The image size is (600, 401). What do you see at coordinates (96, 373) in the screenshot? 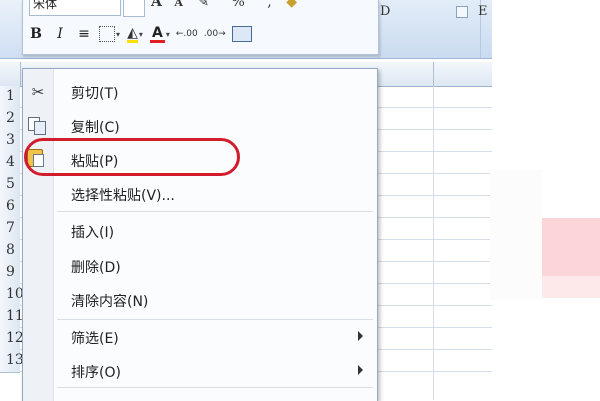
I see `menu-item-label: 排序(O)` at bounding box center [96, 373].